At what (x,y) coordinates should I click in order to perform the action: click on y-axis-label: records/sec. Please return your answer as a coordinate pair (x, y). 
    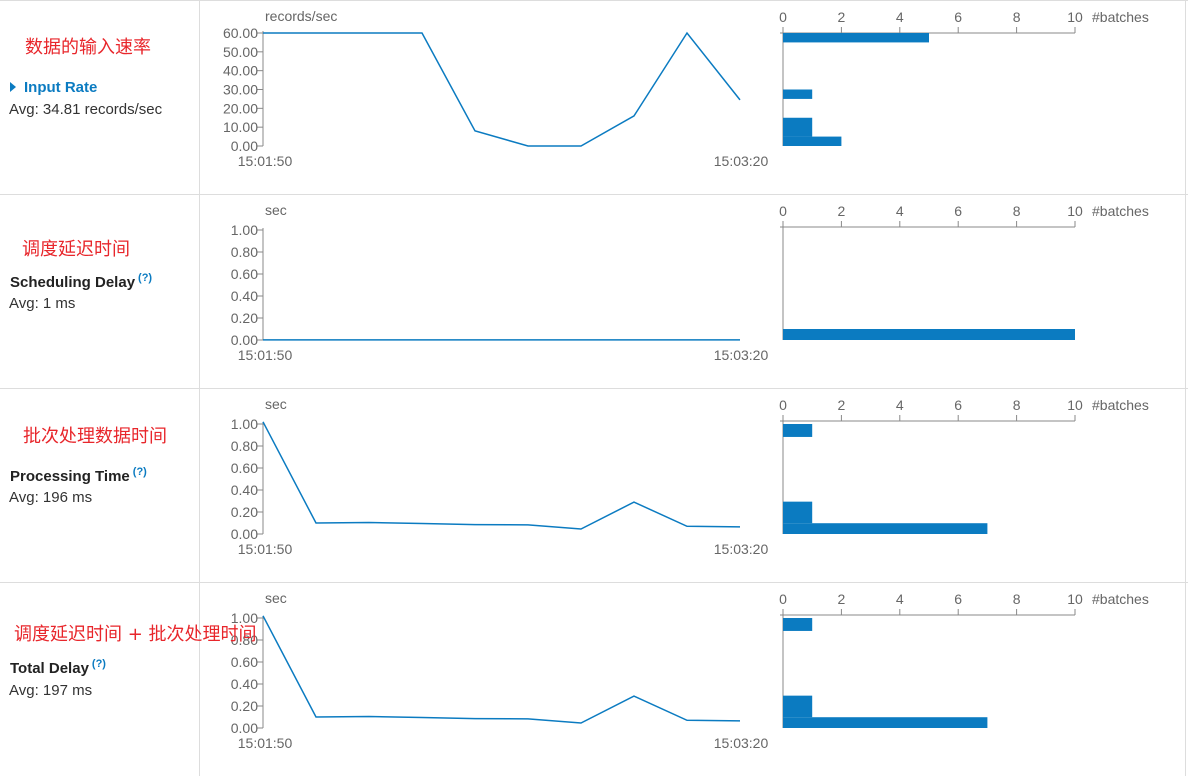
    Looking at the image, I should click on (301, 16).